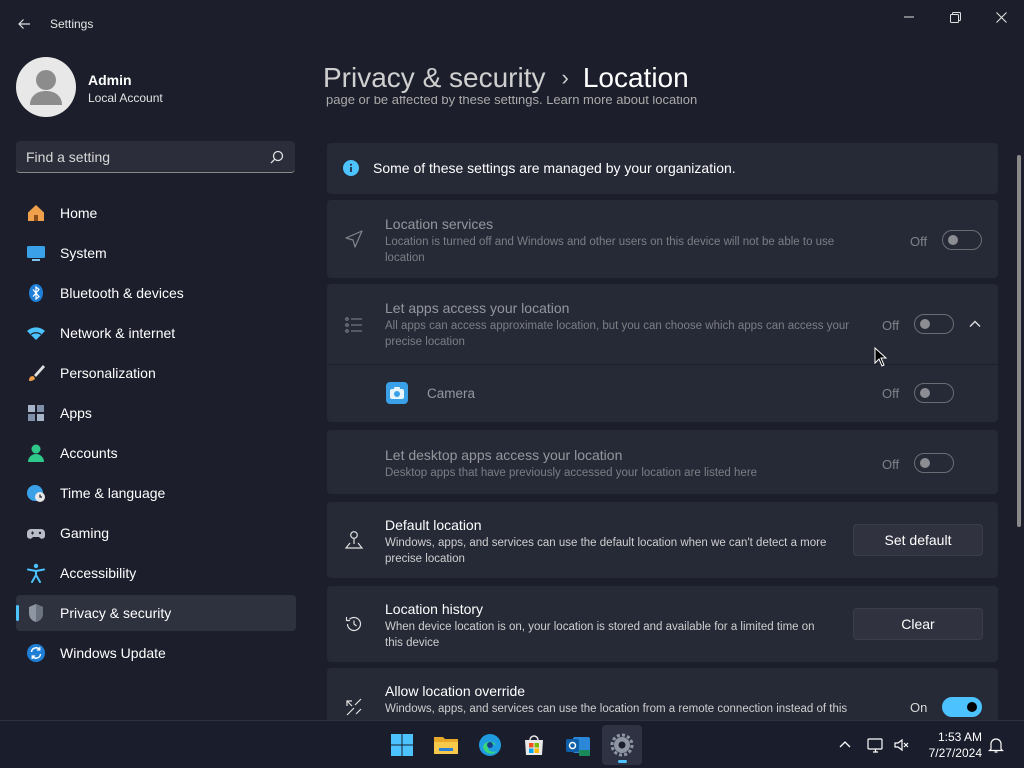  Describe the element at coordinates (946, 745) in the screenshot. I see `taskbar-clock: 1:53 AM 7/27/2024` at that location.